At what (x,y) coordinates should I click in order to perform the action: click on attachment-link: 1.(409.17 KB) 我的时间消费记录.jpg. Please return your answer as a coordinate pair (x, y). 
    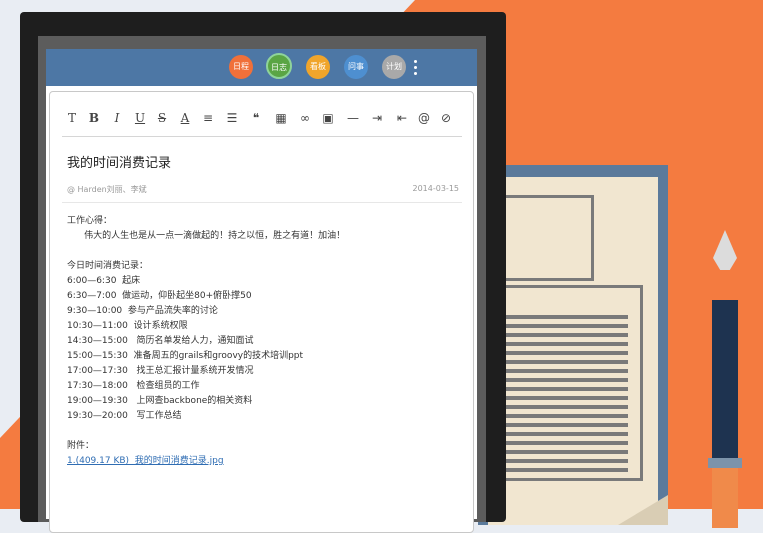
    Looking at the image, I should click on (264, 461).